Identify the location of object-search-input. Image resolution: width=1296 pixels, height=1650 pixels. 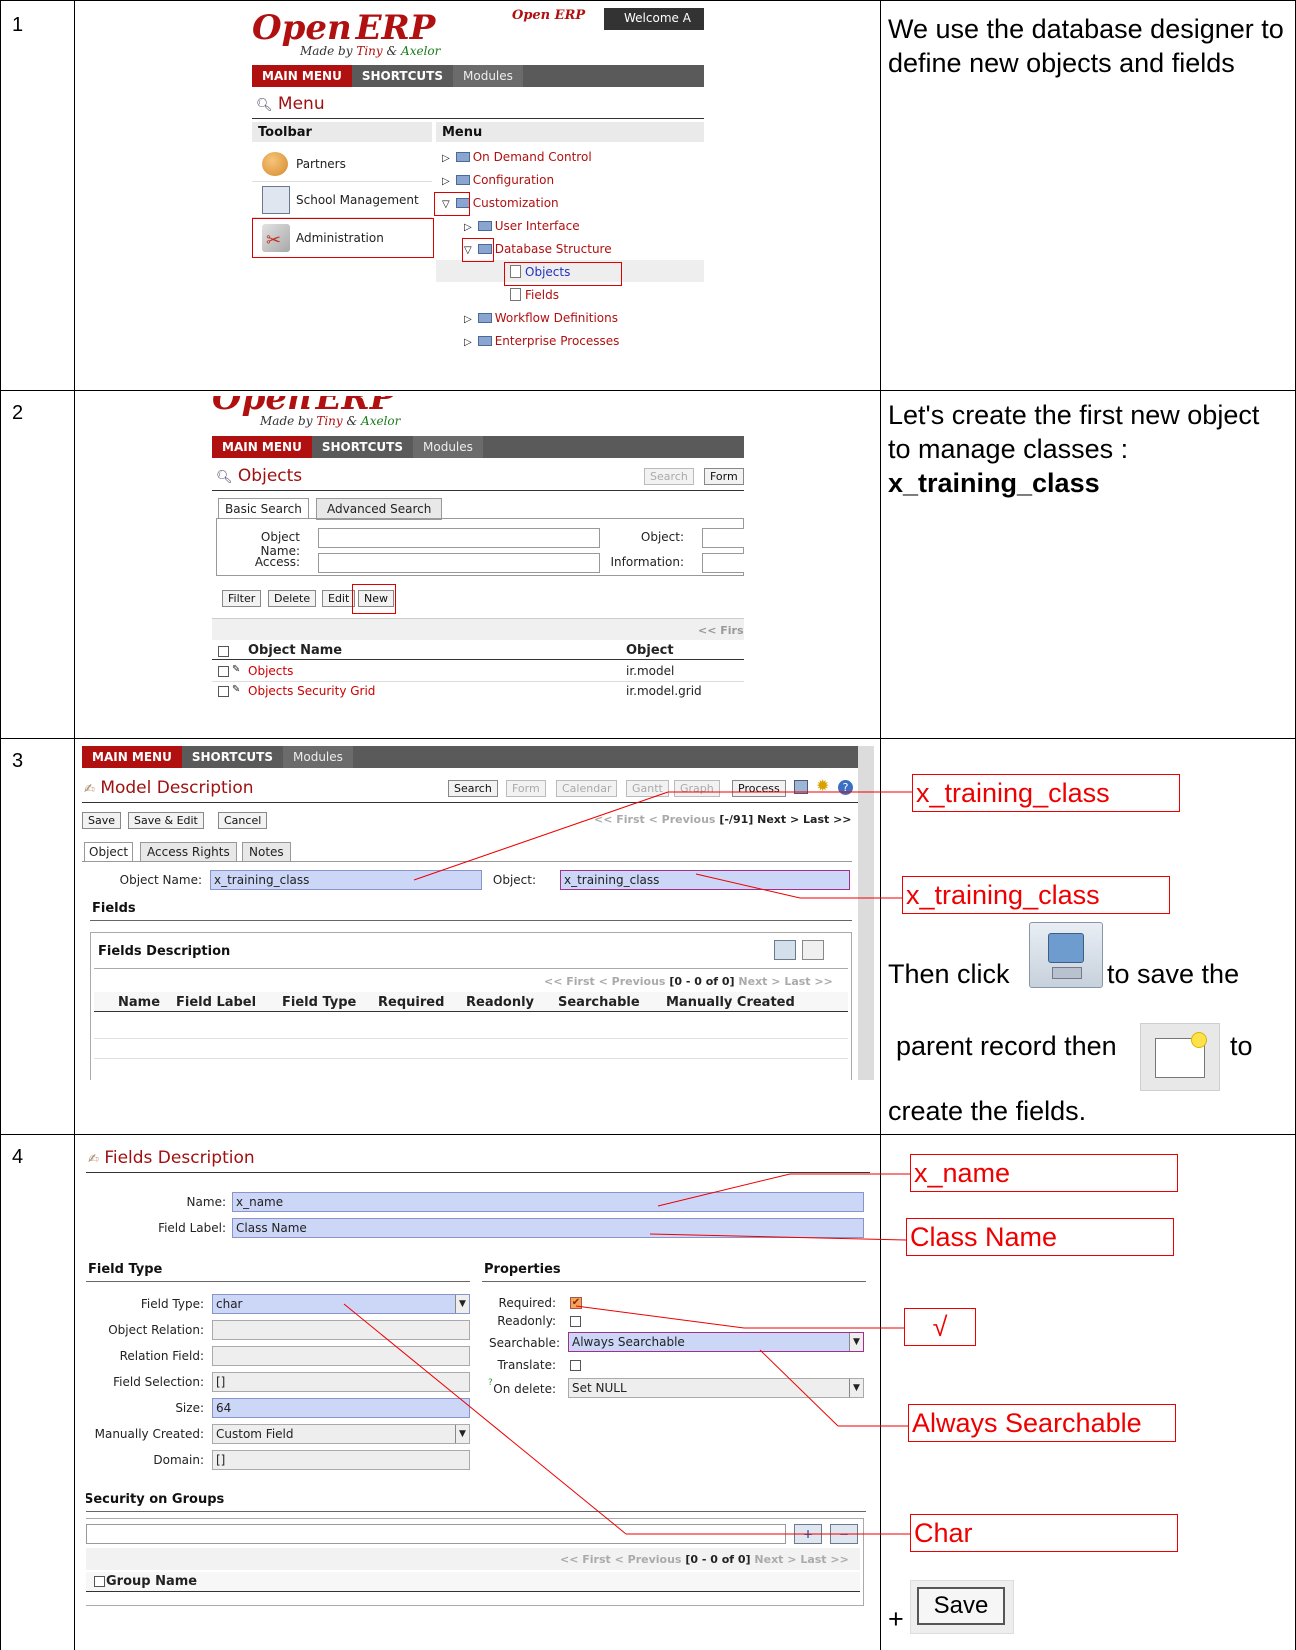
(723, 538).